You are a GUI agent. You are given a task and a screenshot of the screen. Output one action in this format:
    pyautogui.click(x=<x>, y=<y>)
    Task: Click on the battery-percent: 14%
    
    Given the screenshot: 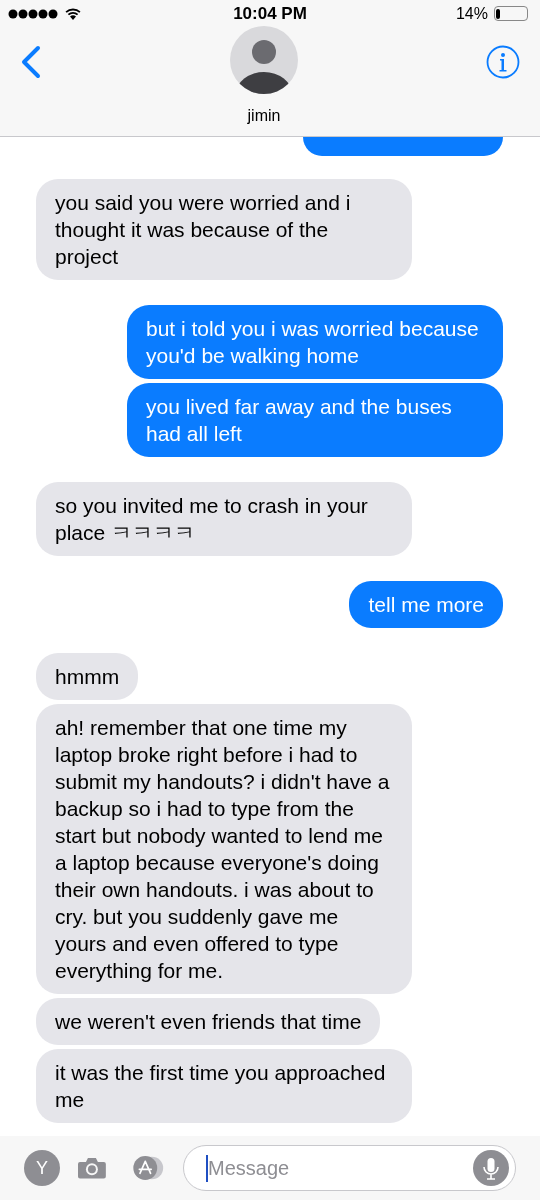 What is the action you would take?
    pyautogui.click(x=471, y=13)
    